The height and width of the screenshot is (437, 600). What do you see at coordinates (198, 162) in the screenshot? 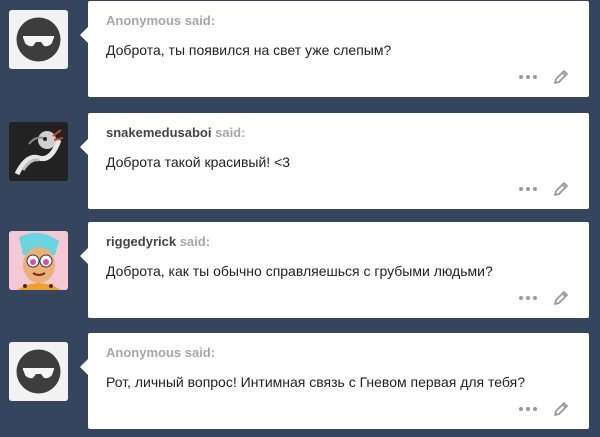
I see `question-text: Доброта такой красивый! <3` at bounding box center [198, 162].